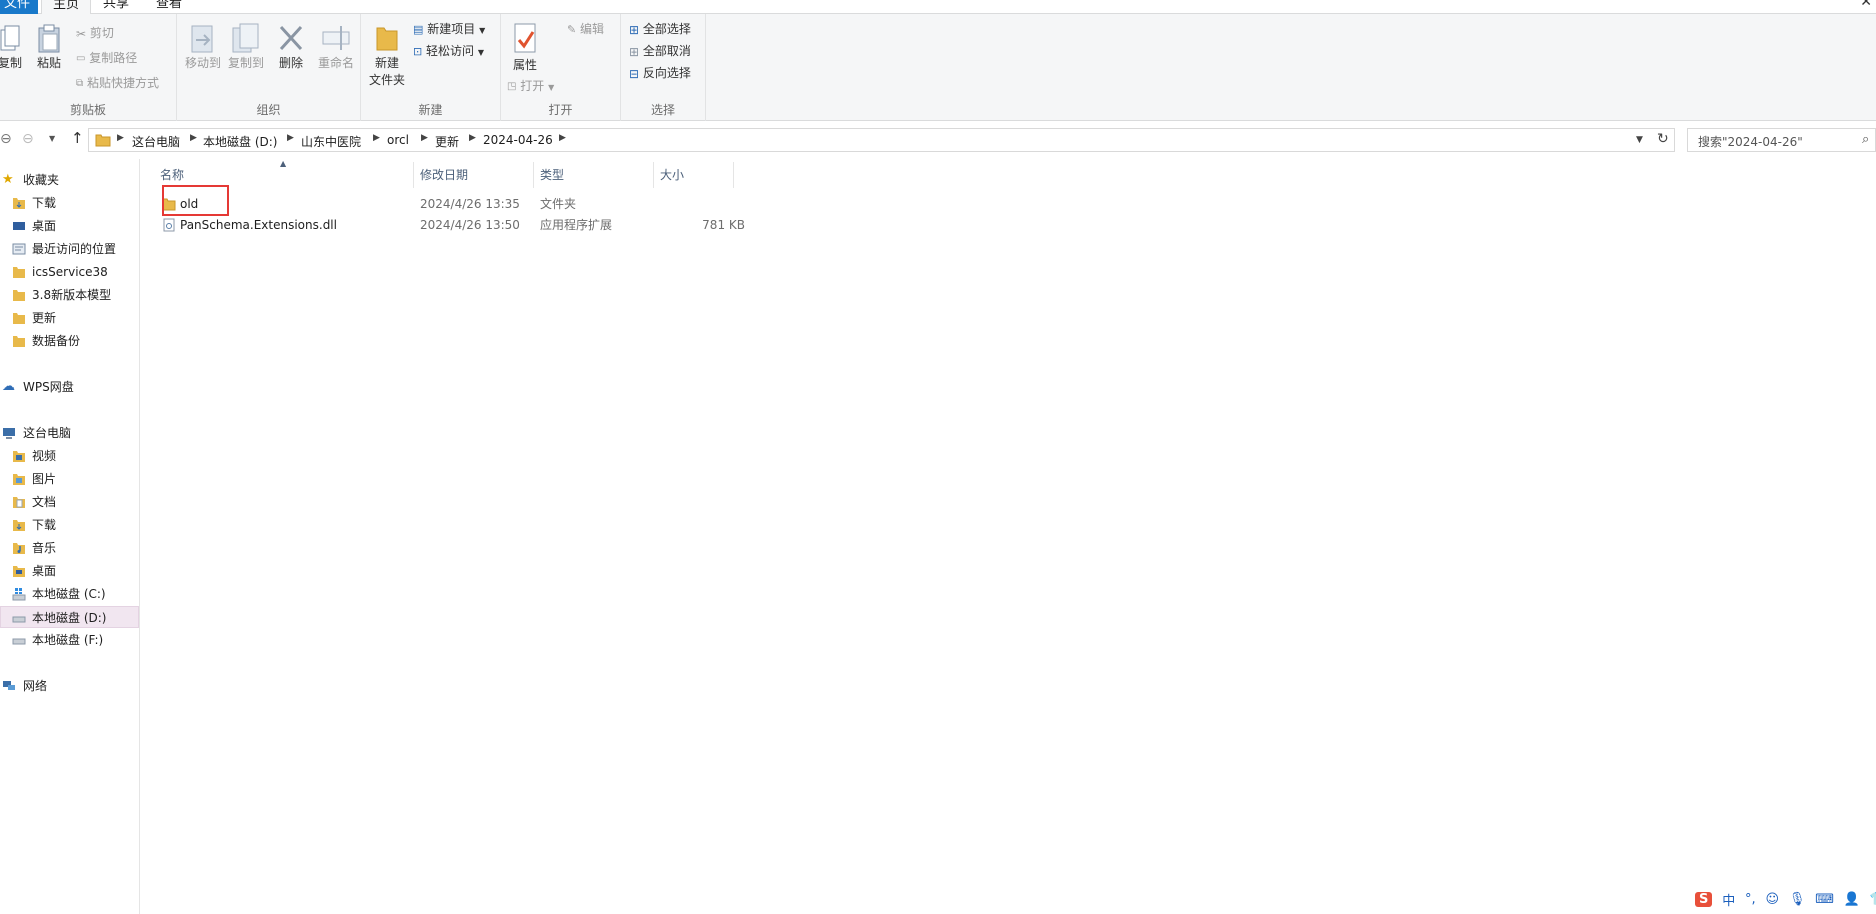 The height and width of the screenshot is (914, 1876). I want to click on rename-button: 重命名, so click(336, 46).